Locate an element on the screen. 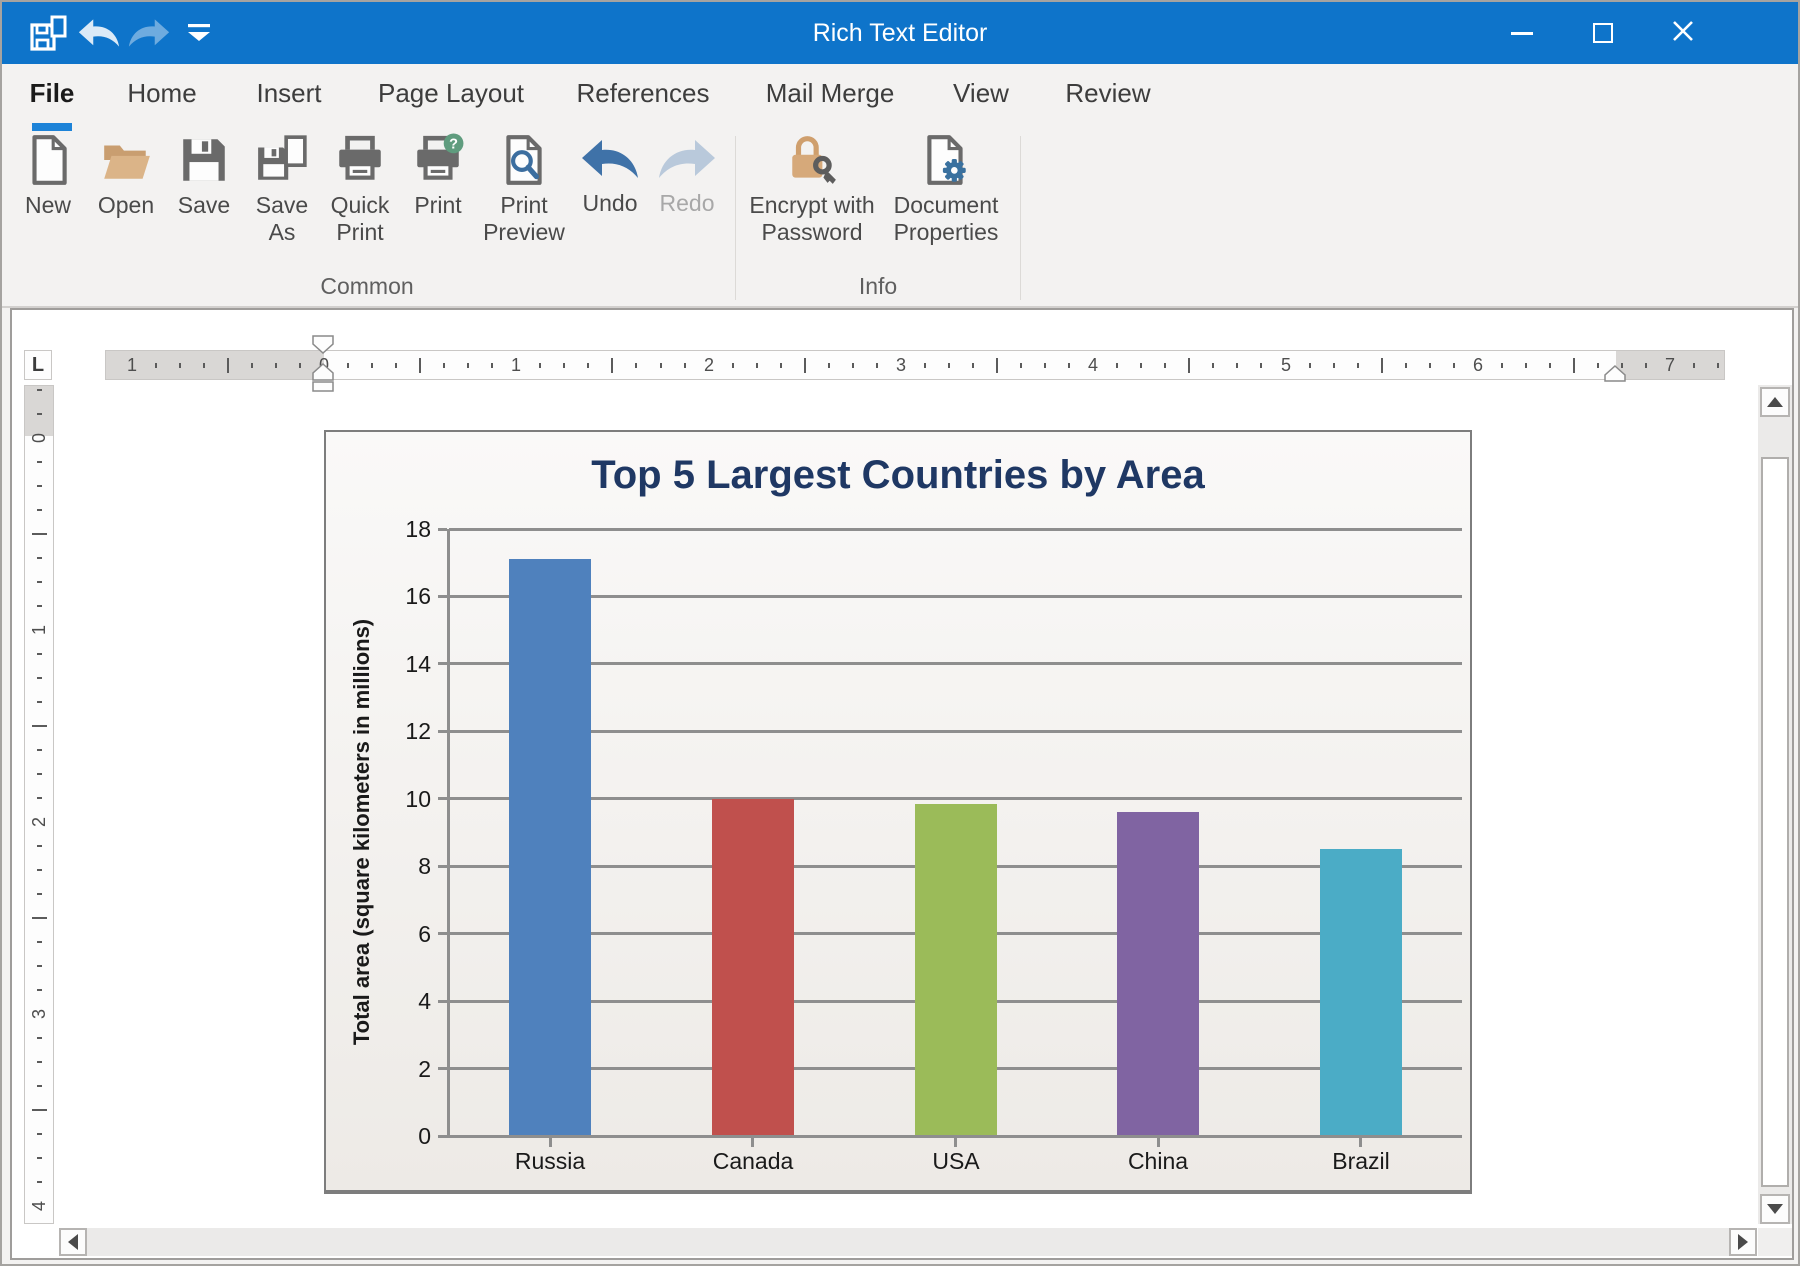 Image resolution: width=1800 pixels, height=1266 pixels. encrypt-with-password-button: Encrypt with Password is located at coordinates (812, 197).